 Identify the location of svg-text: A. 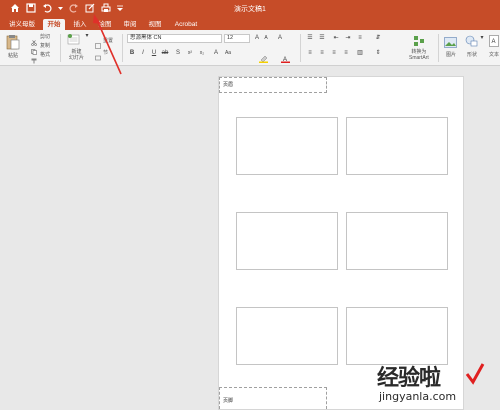
(494, 42).